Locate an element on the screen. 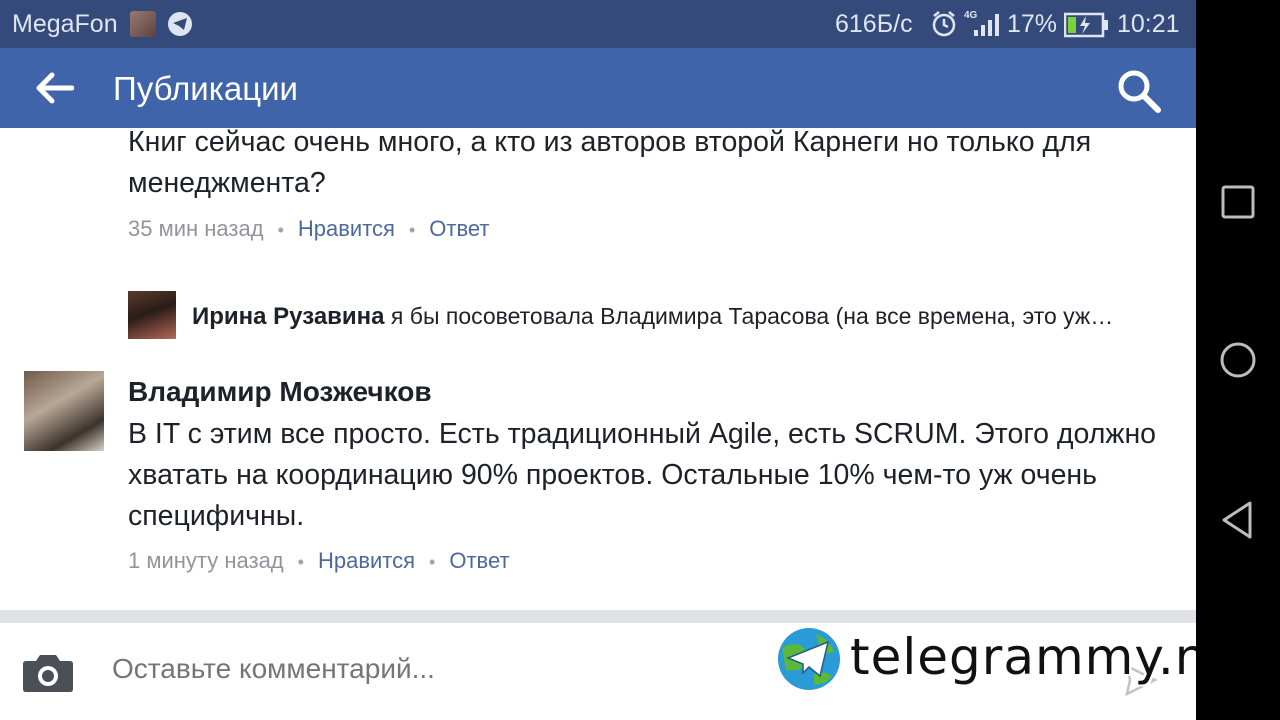 This screenshot has width=1280, height=720. arrow-left-icon is located at coordinates (54, 90).